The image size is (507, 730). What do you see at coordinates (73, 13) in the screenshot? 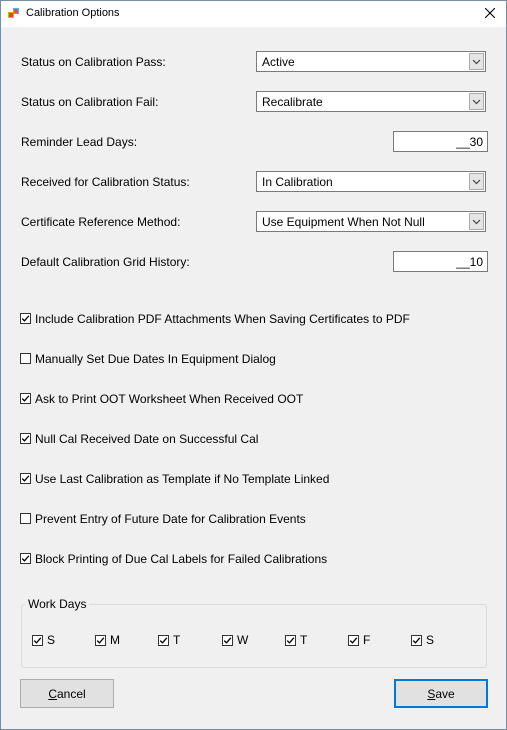
I see `window-title: Calibration Options` at bounding box center [73, 13].